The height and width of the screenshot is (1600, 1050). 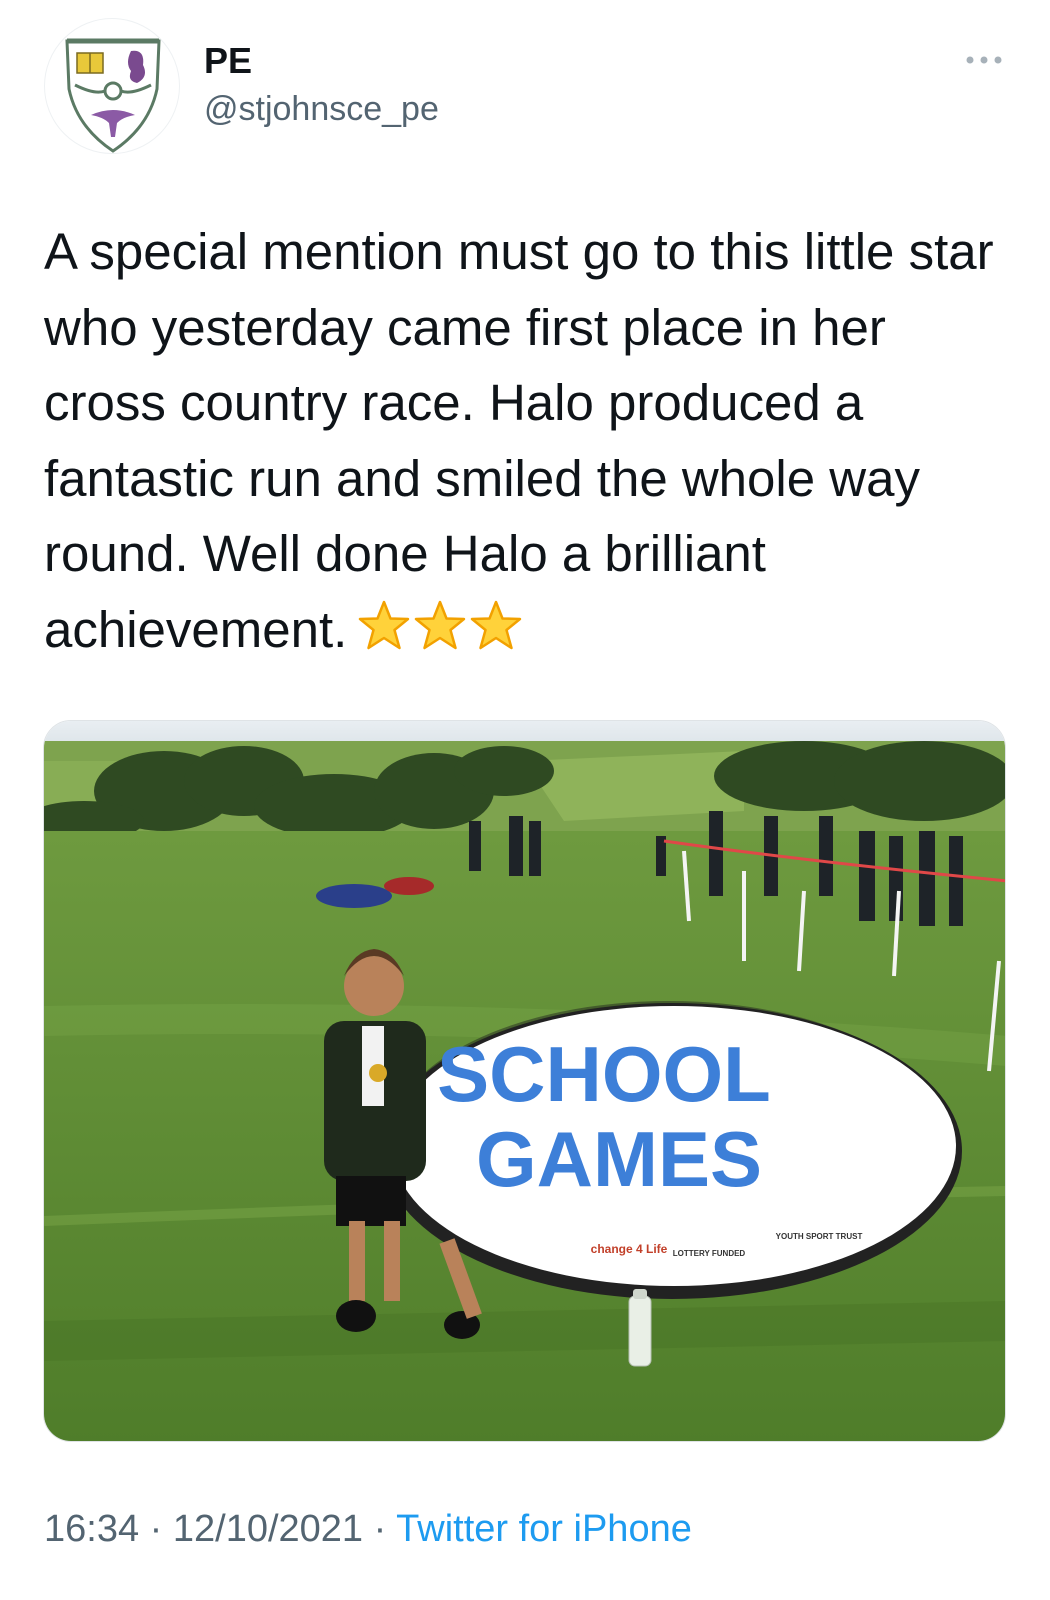 I want to click on tweet-time: 16:34, so click(x=91, y=1529).